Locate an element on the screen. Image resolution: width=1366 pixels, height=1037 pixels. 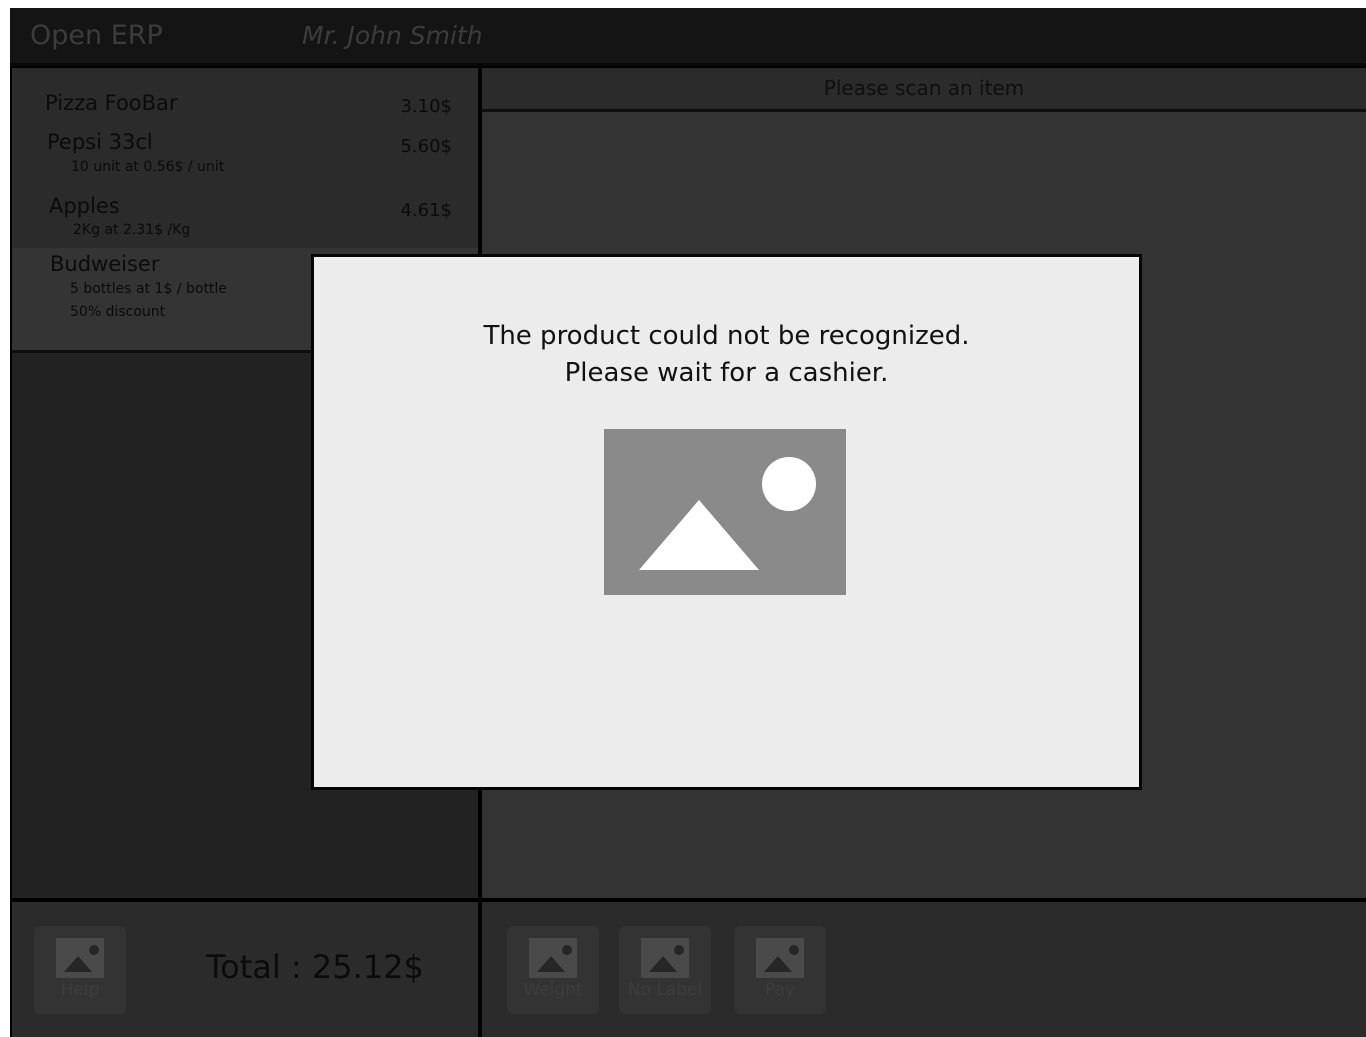
receipt-item-pizza: Pizza FooBar 3.10$ is located at coordinates (245, 92).